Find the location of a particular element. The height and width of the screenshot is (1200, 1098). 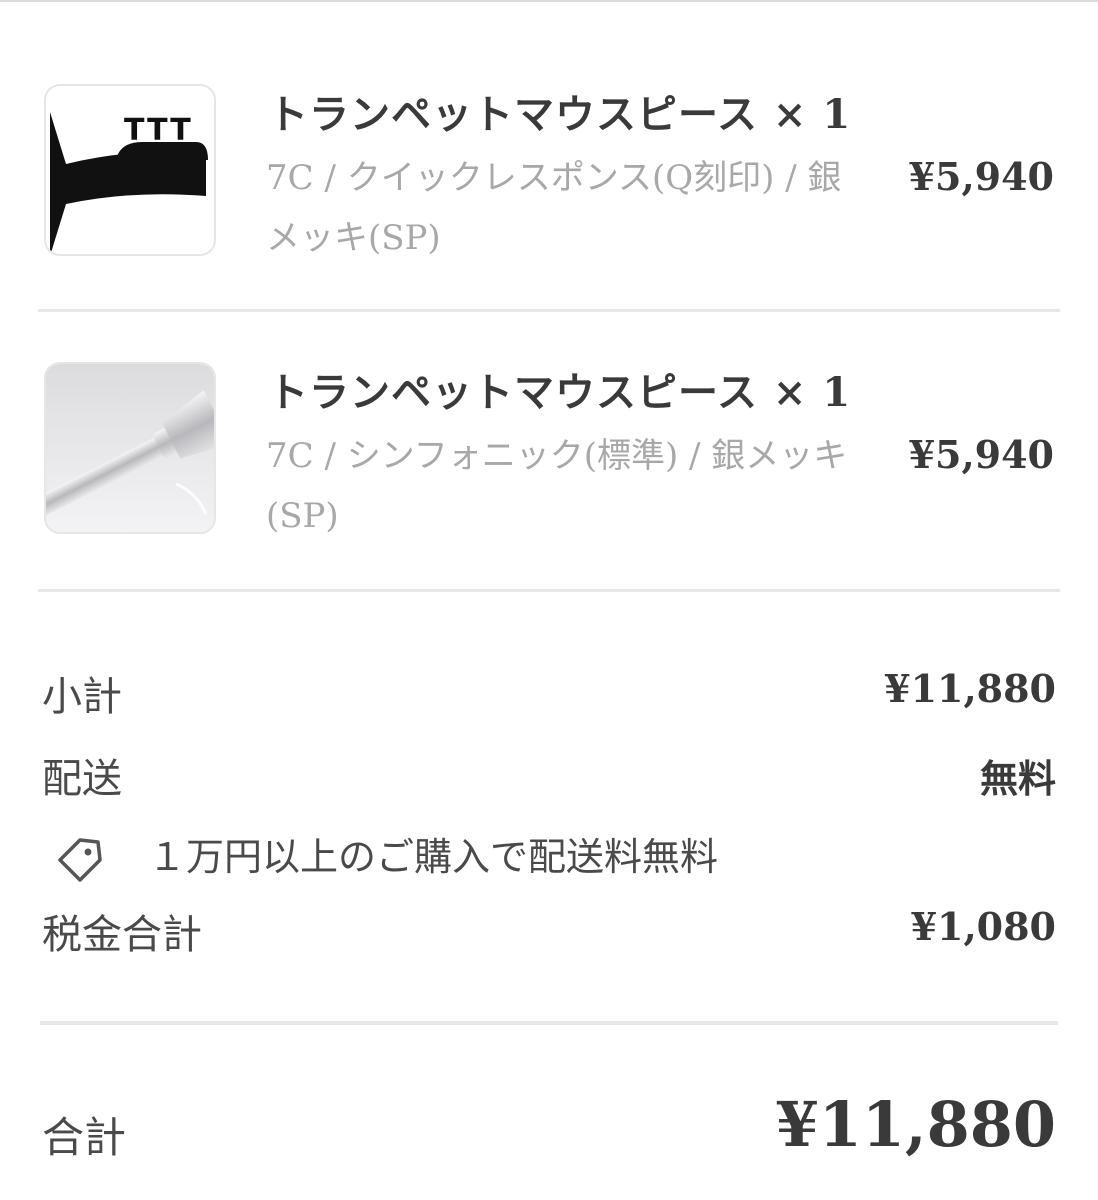

mouthpiece-photo-icon is located at coordinates (130, 448).